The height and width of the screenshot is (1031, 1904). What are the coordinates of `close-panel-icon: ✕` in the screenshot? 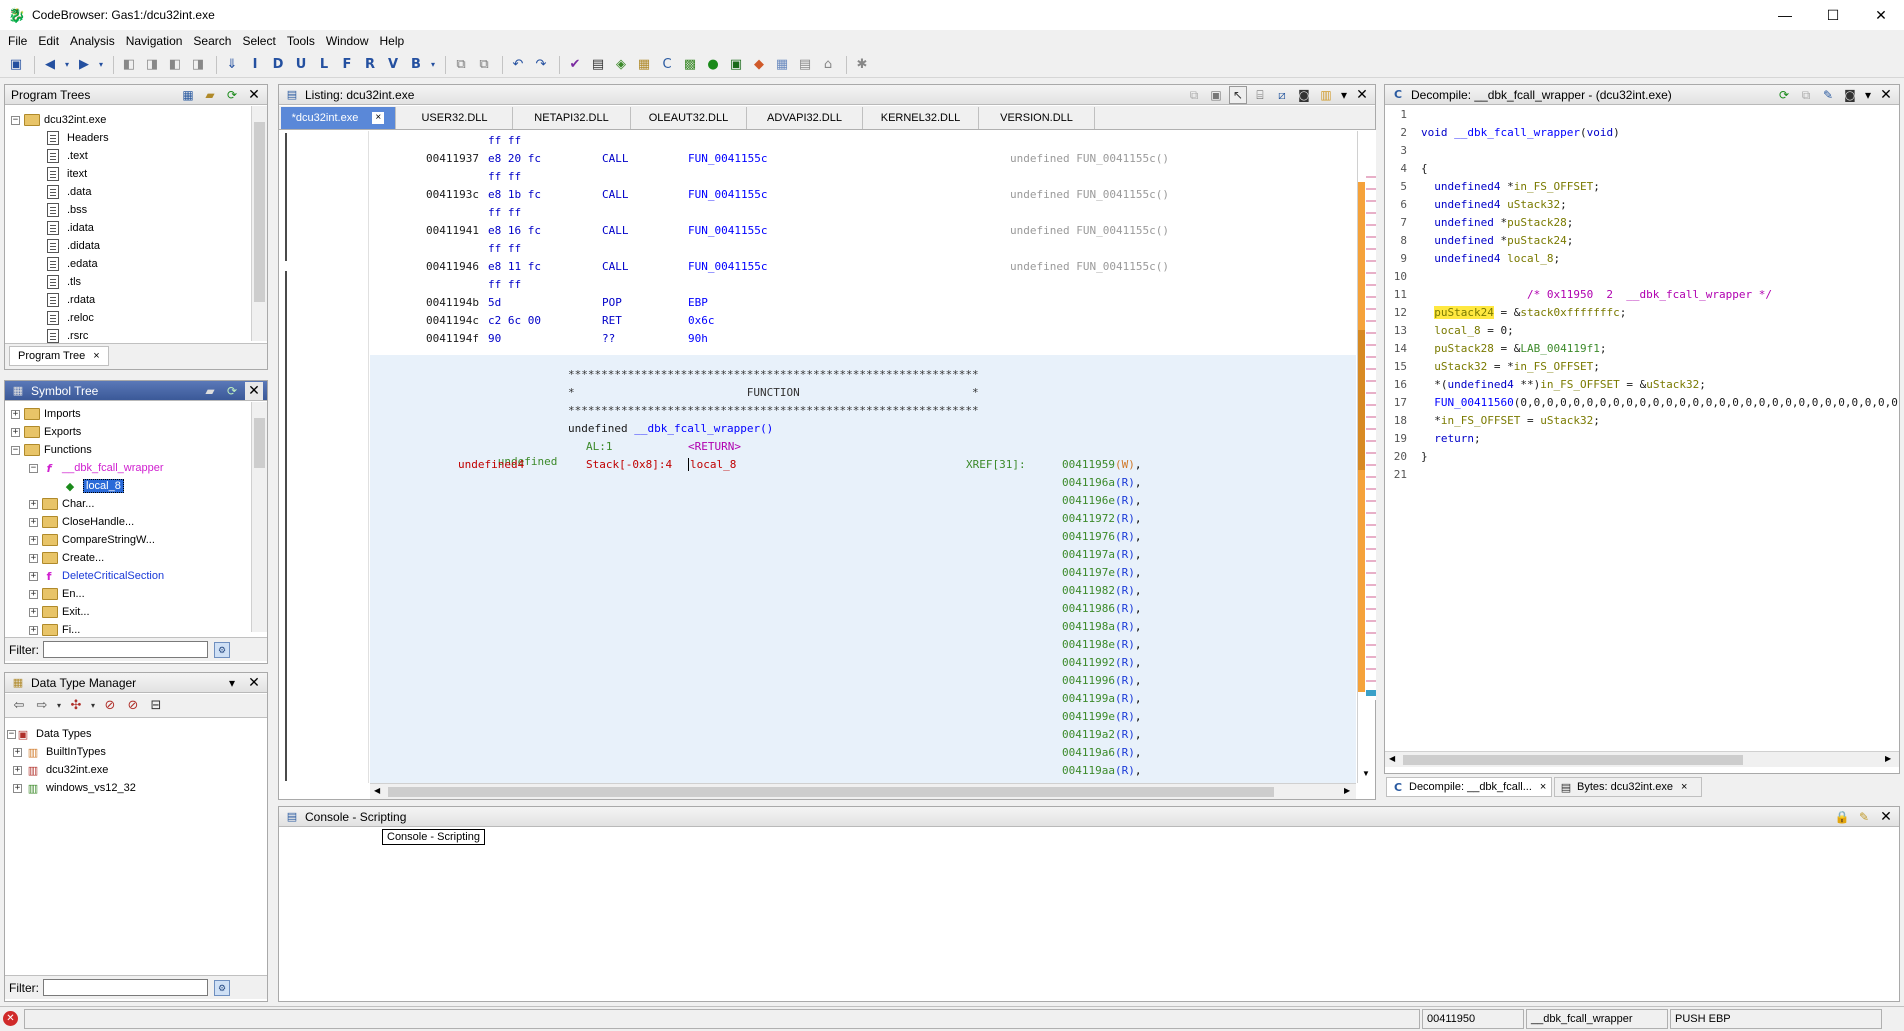 It's located at (1362, 95).